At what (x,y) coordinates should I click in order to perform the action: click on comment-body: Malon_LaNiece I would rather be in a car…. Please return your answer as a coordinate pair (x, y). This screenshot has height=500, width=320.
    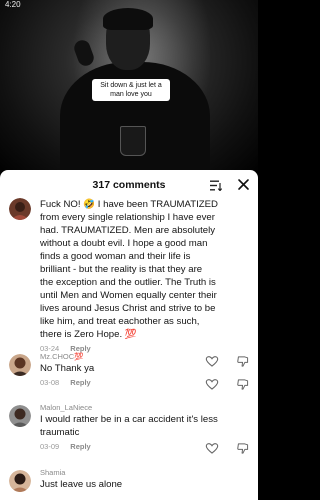
    Looking at the image, I should click on (129, 427).